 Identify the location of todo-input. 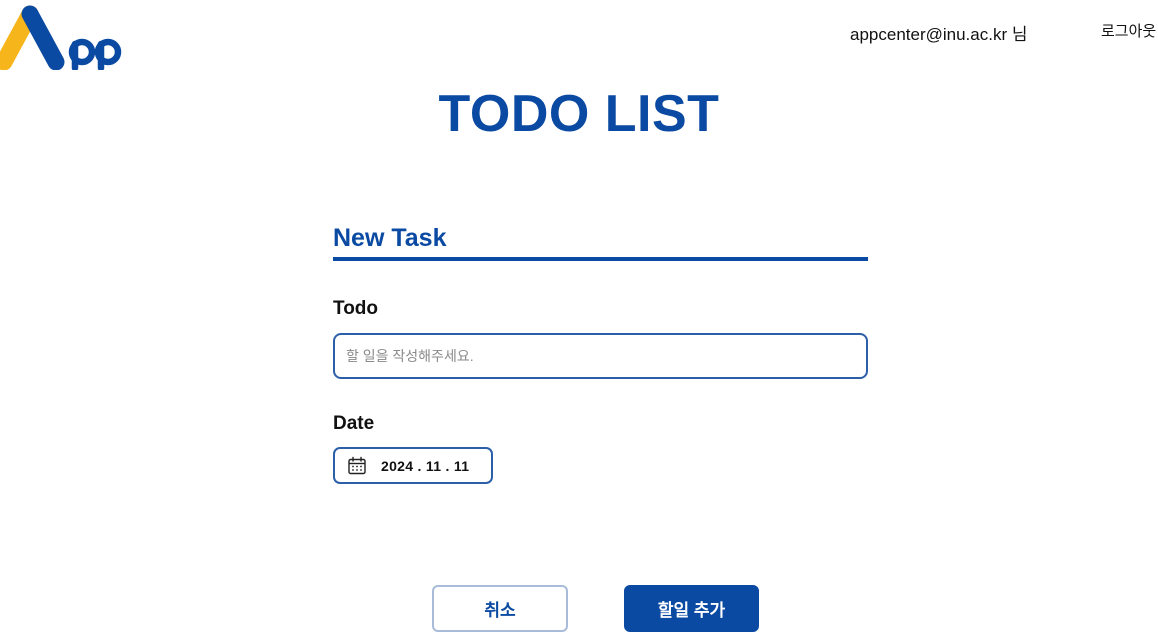
(600, 356).